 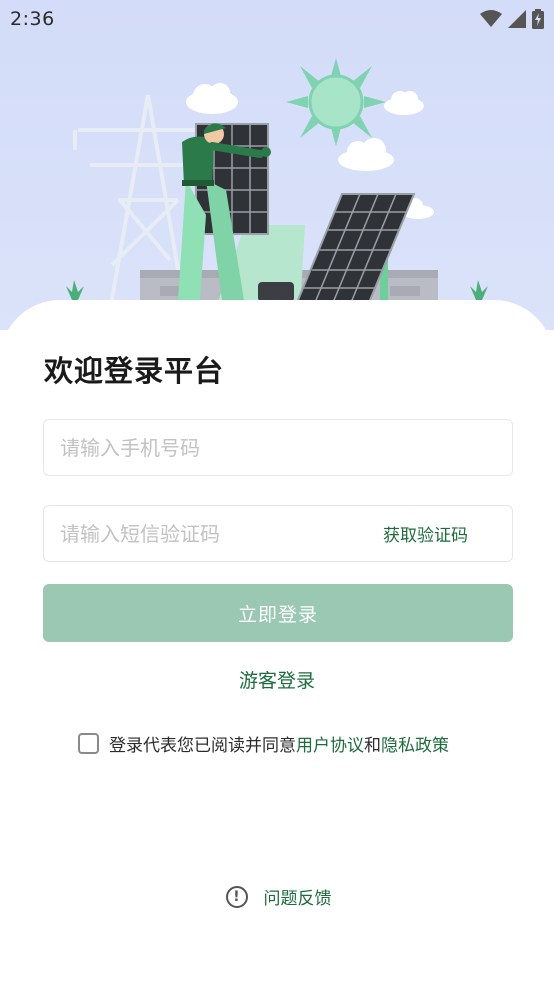 What do you see at coordinates (491, 18) in the screenshot?
I see `wifi-icon` at bounding box center [491, 18].